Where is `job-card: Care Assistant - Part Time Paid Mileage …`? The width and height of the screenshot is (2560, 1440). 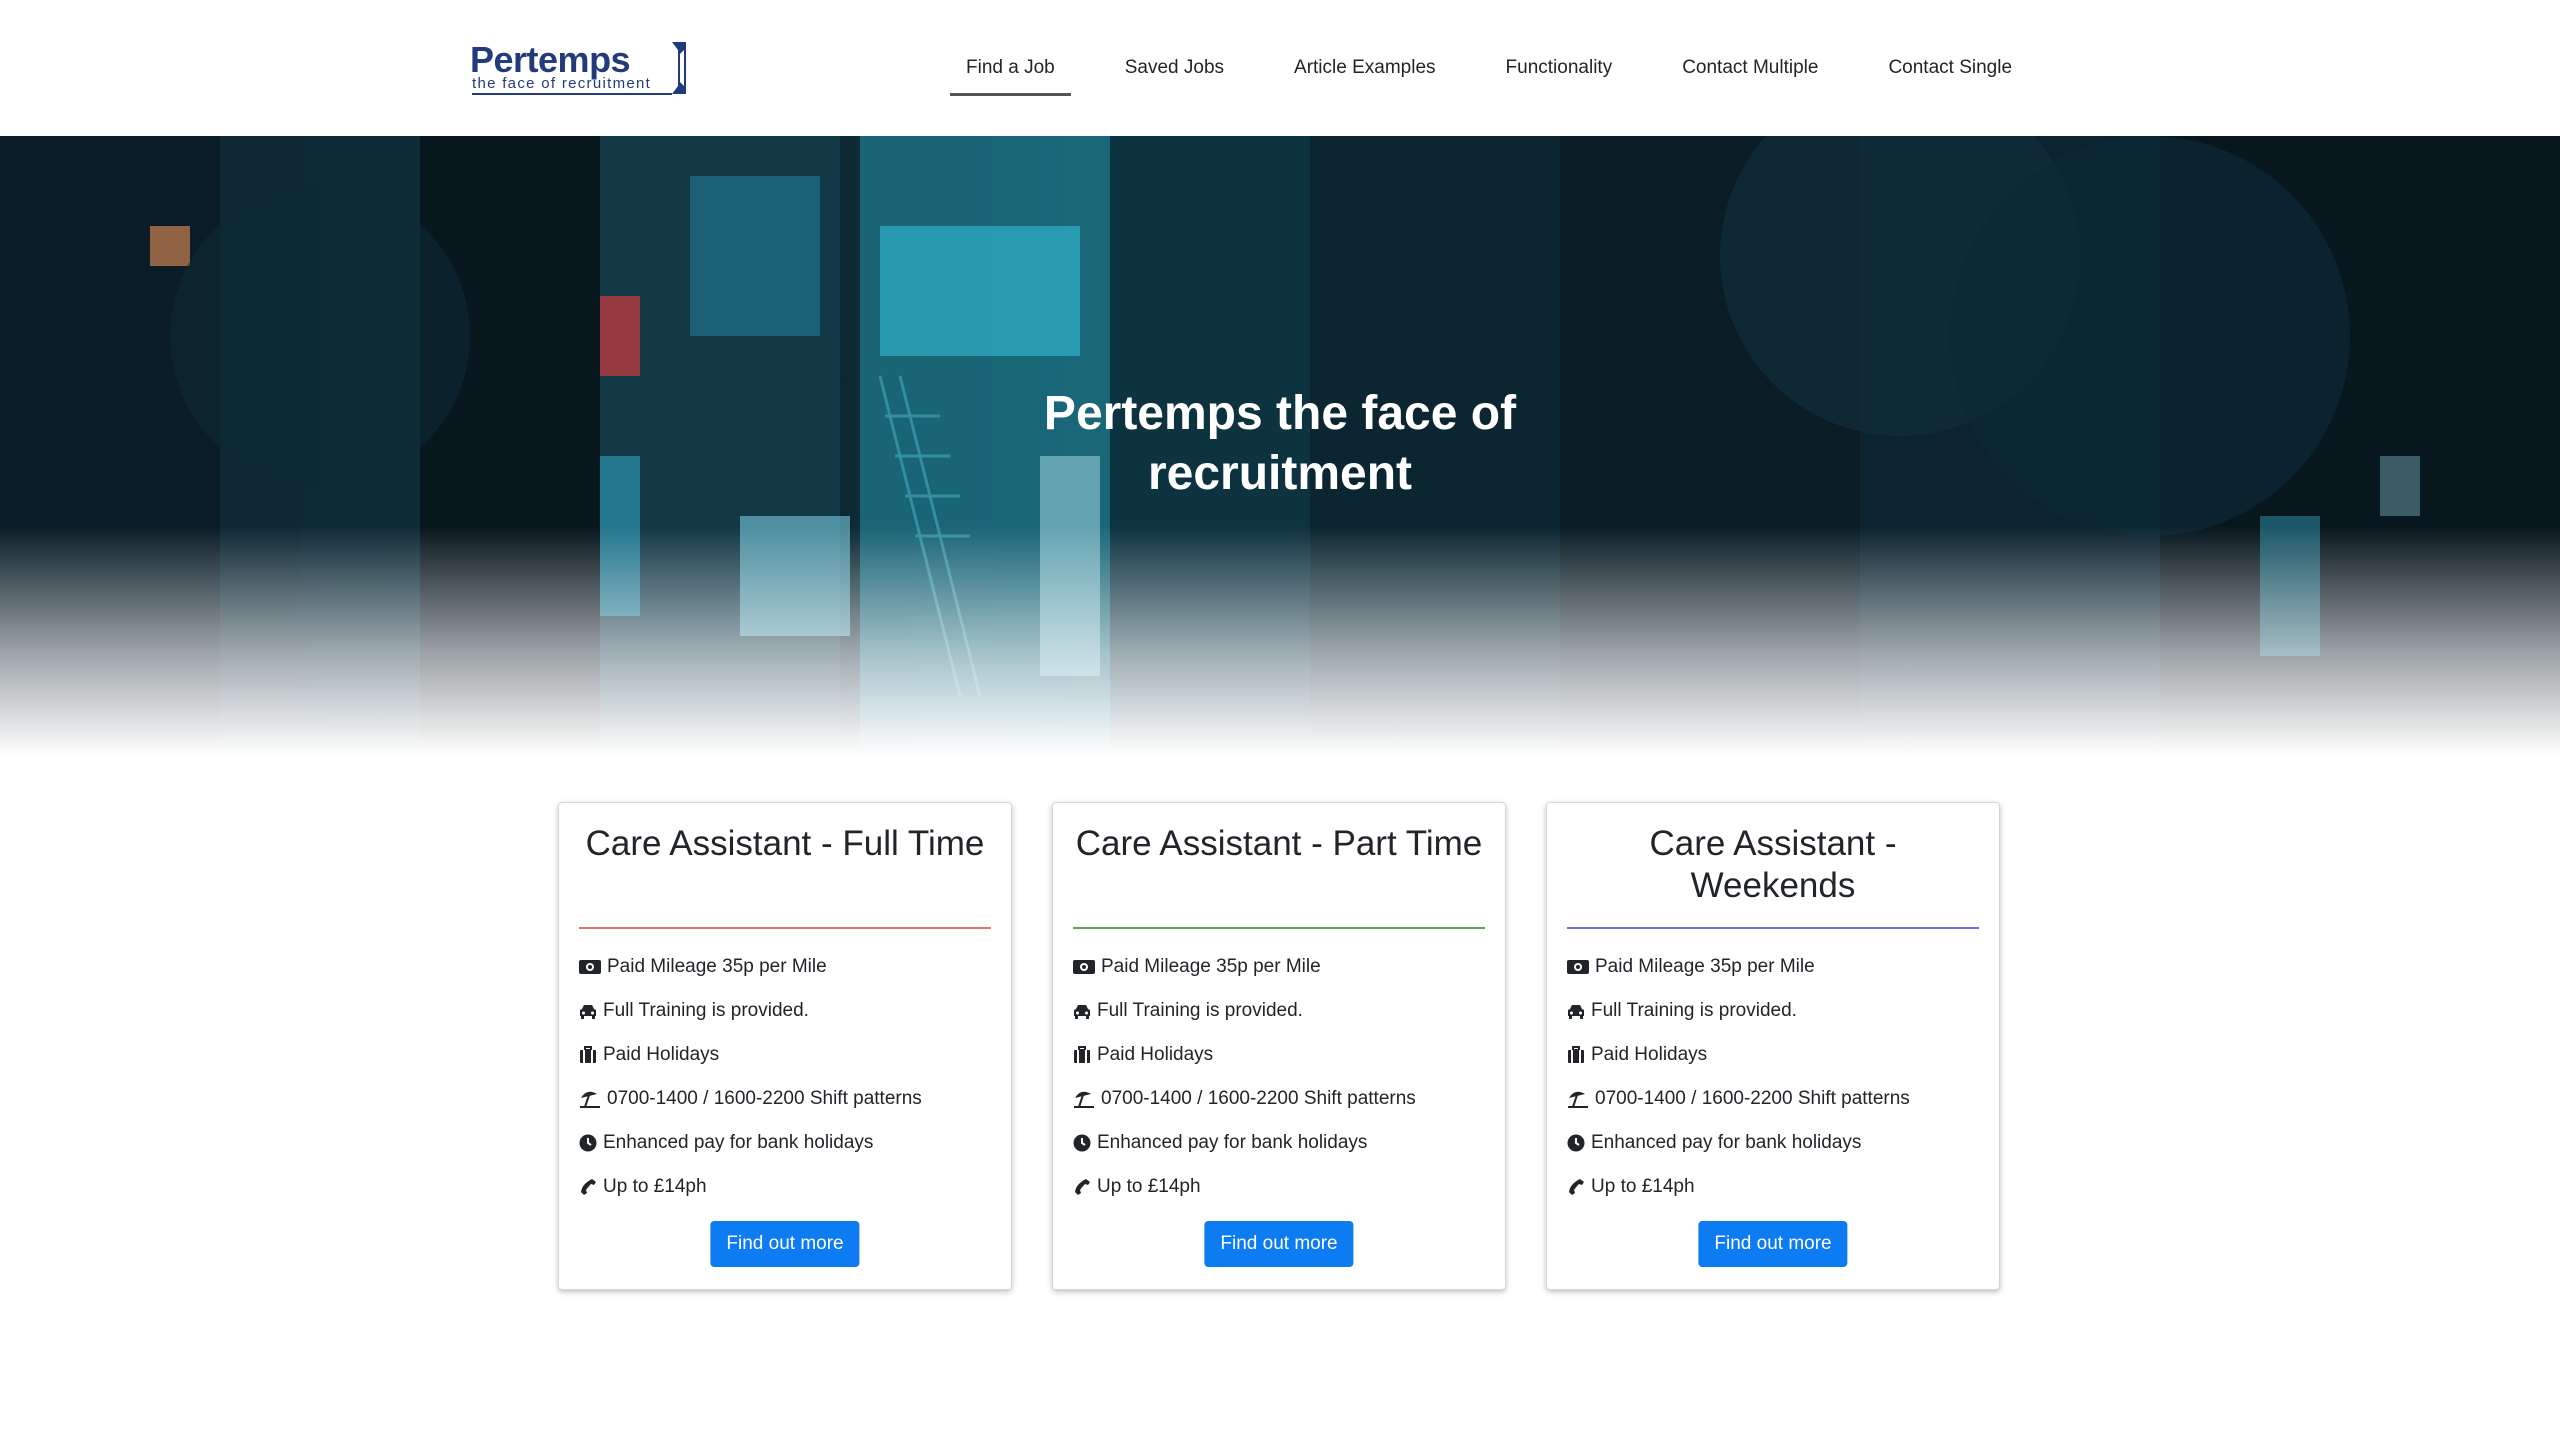
job-card: Care Assistant - Part Time Paid Mileage … is located at coordinates (1279, 1046).